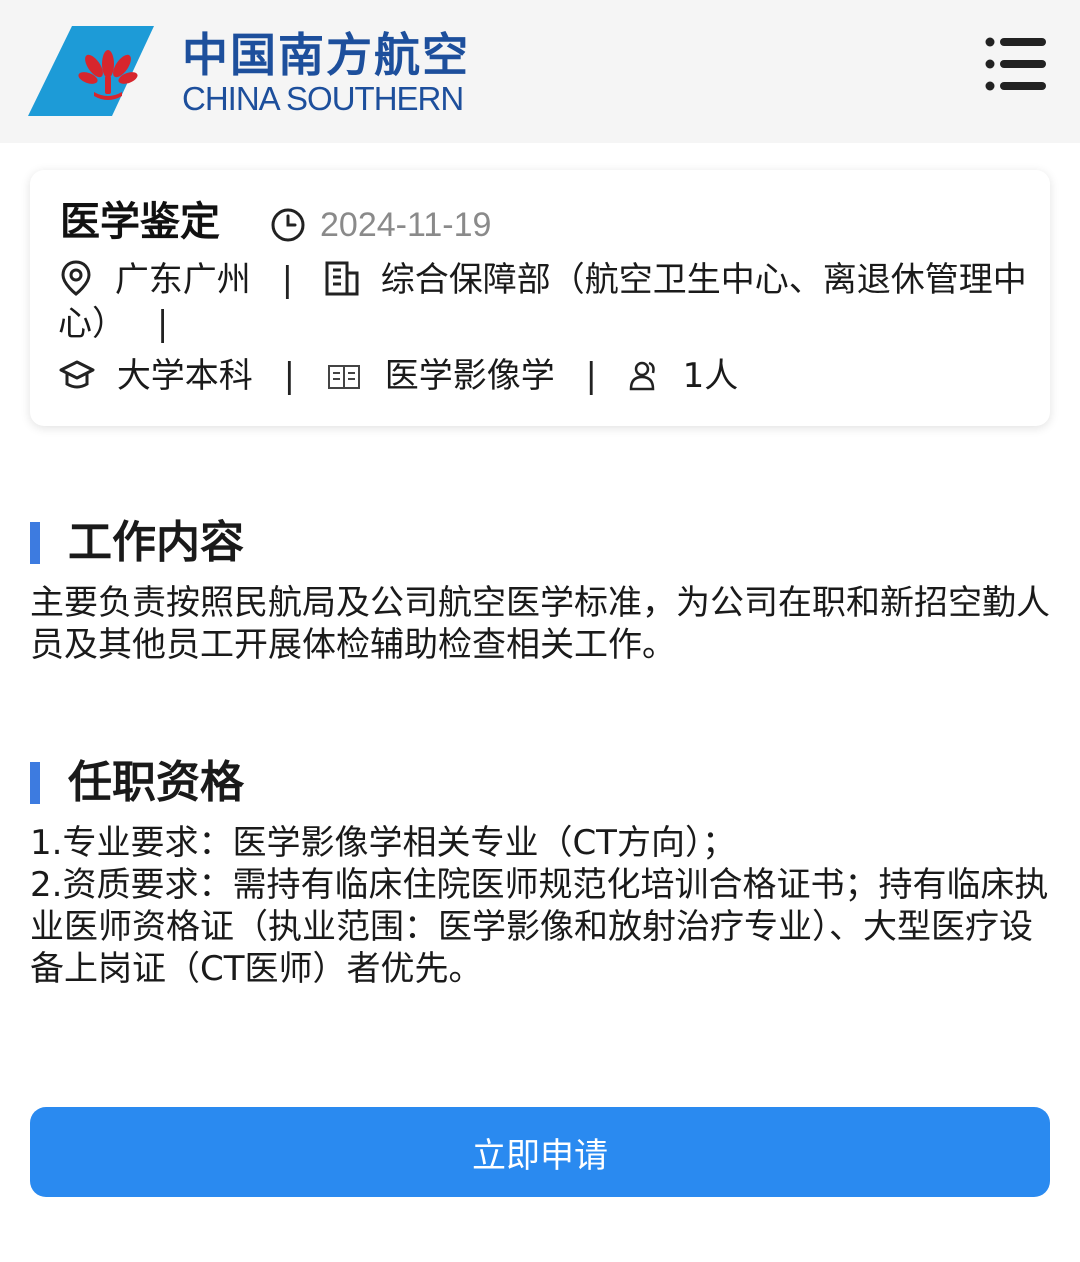 The image size is (1080, 1262). Describe the element at coordinates (326, 55) in the screenshot. I see `brand-name-chinese: 中国南方航空` at that location.